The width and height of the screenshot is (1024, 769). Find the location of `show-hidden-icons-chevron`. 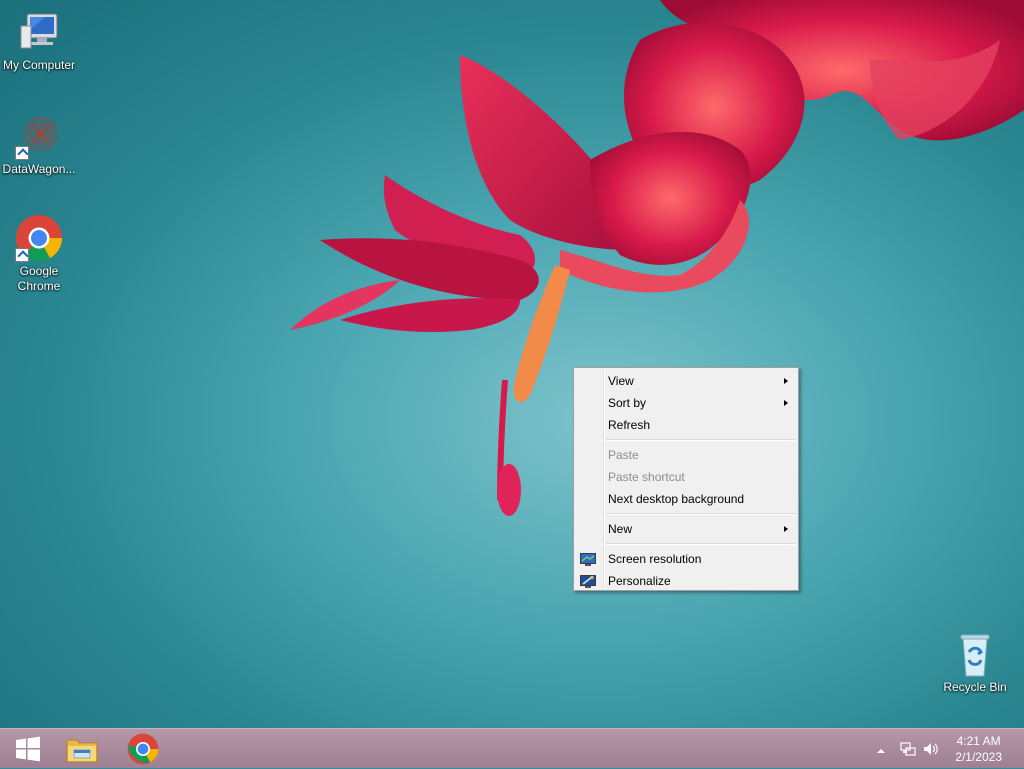

show-hidden-icons-chevron is located at coordinates (881, 752).